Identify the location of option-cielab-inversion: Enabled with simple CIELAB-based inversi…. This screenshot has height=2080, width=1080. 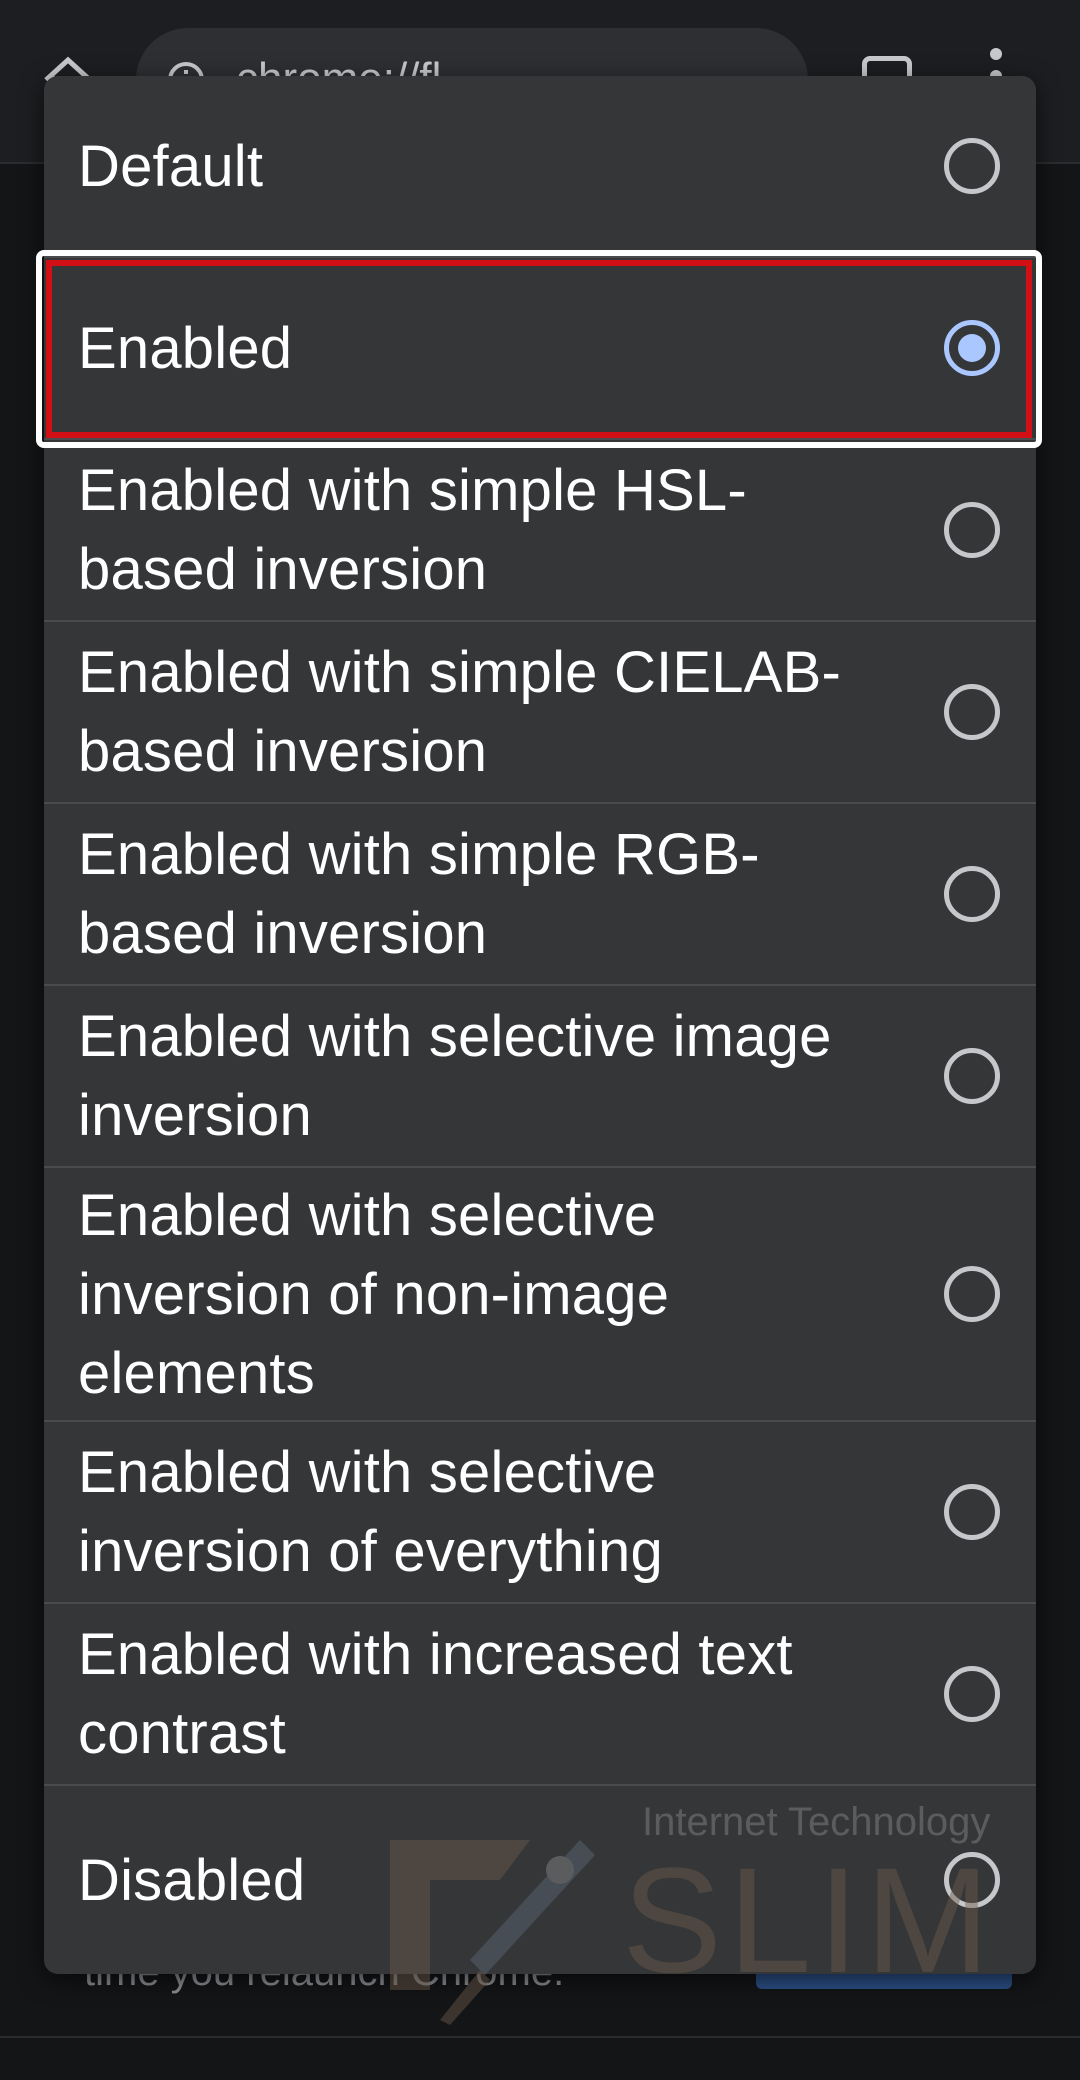
(540, 713).